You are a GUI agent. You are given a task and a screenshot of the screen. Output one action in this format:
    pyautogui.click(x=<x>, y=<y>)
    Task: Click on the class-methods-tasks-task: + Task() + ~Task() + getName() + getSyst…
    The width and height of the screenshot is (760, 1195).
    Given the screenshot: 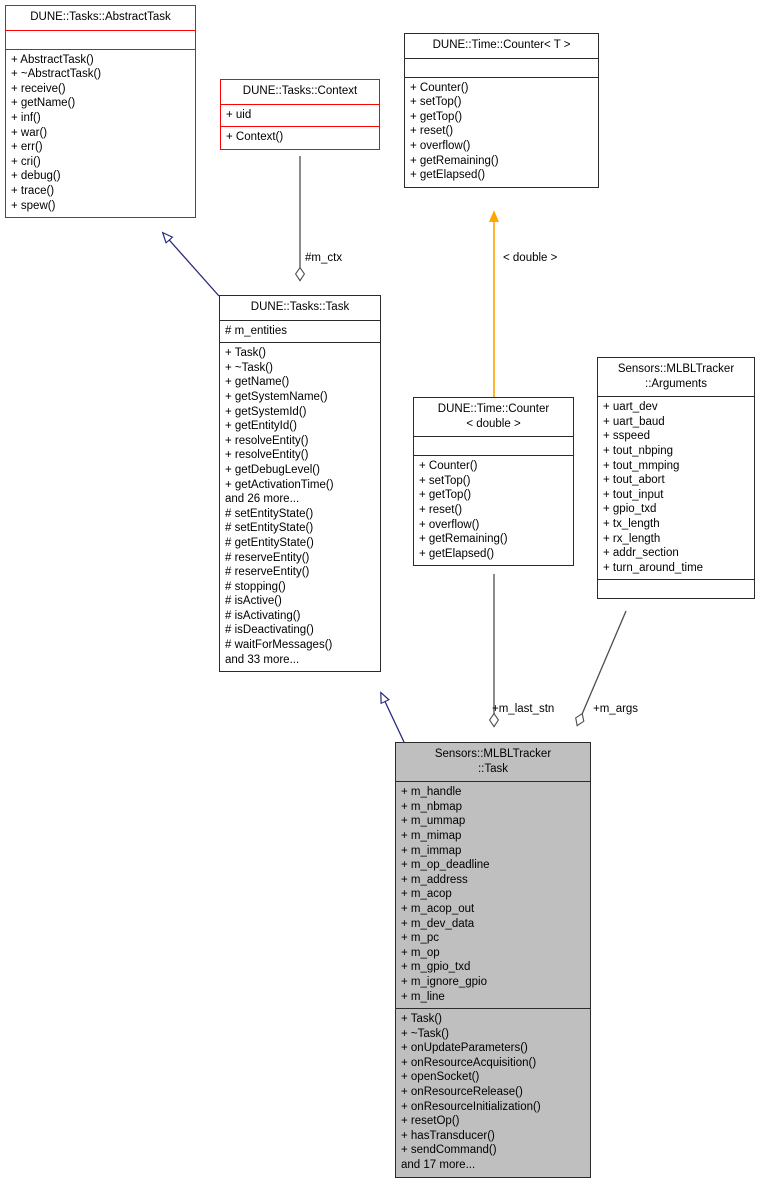 What is the action you would take?
    pyautogui.click(x=300, y=506)
    